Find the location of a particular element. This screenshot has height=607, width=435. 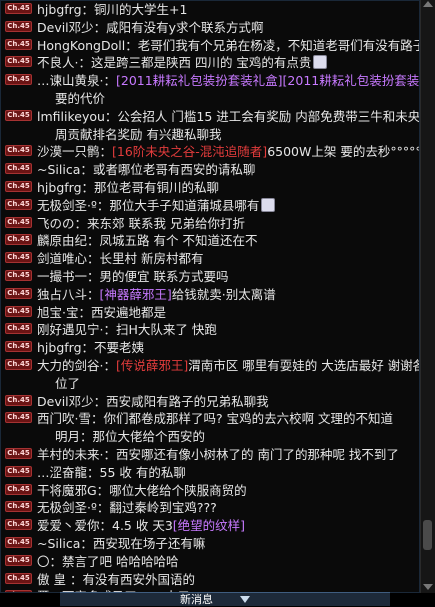

arrow-down-icon is located at coordinates (245, 599).